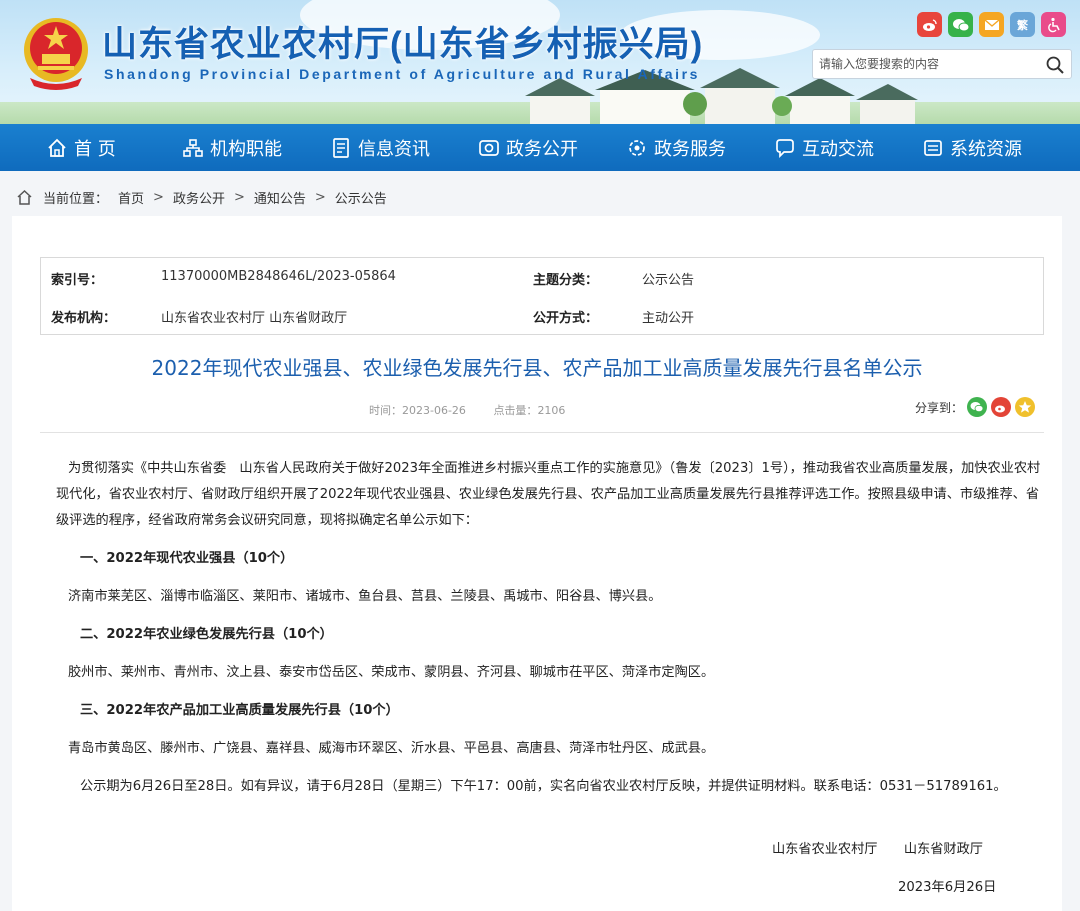 This screenshot has height=911, width=1080. I want to click on main-nav: 首 页 机构职能 信息资讯 政务公开 政务服务 互动交流 系统资源, so click(540, 147).